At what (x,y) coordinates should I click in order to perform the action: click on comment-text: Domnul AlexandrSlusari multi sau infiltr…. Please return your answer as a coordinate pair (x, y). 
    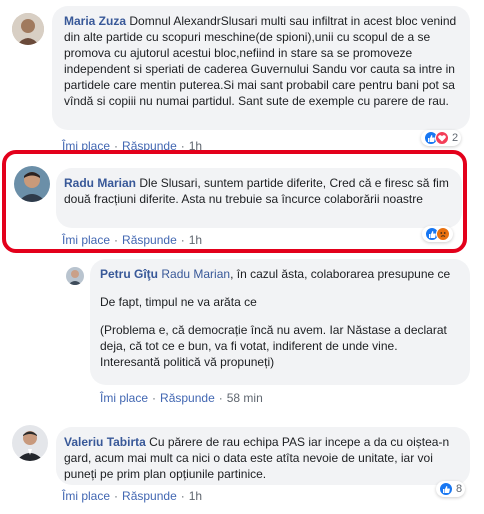
    Looking at the image, I should click on (260, 61).